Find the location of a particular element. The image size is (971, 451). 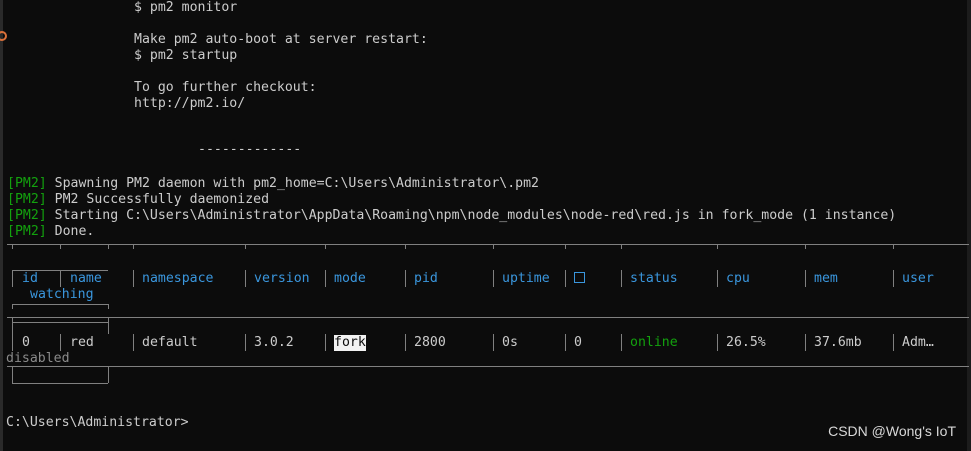

header-bottom-border is located at coordinates (60, 304).